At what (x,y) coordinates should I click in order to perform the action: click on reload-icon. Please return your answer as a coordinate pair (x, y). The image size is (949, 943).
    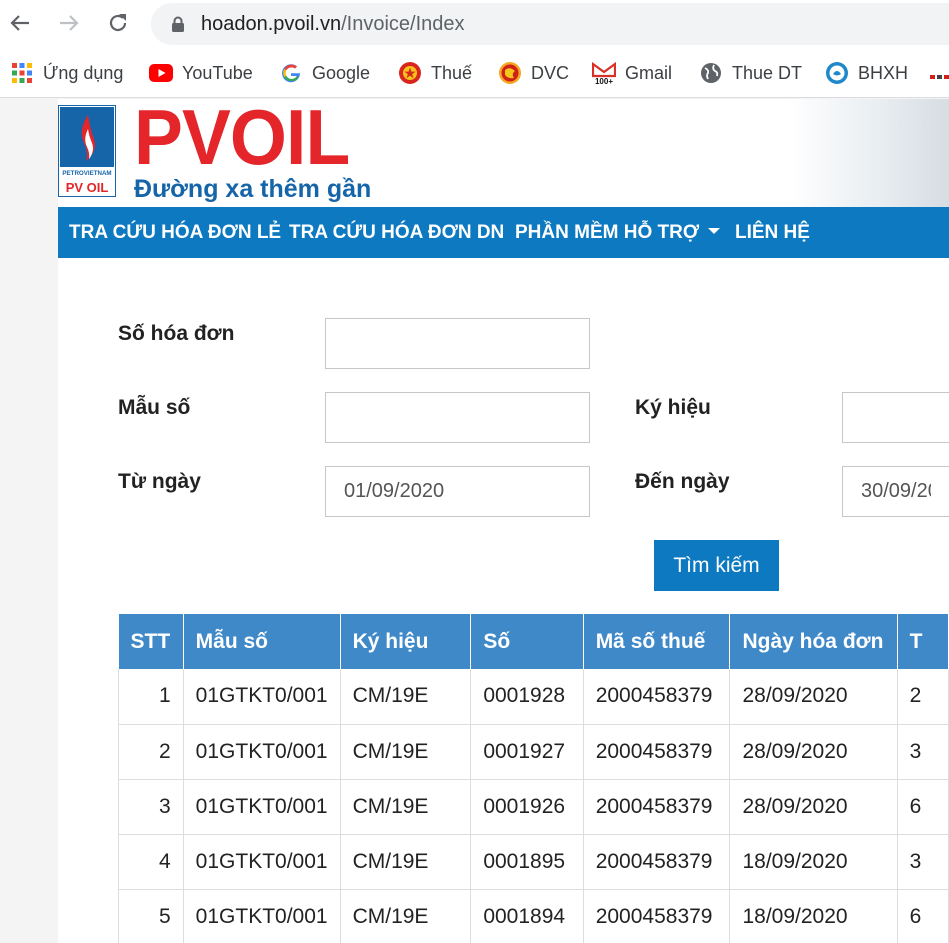
    Looking at the image, I should click on (118, 23).